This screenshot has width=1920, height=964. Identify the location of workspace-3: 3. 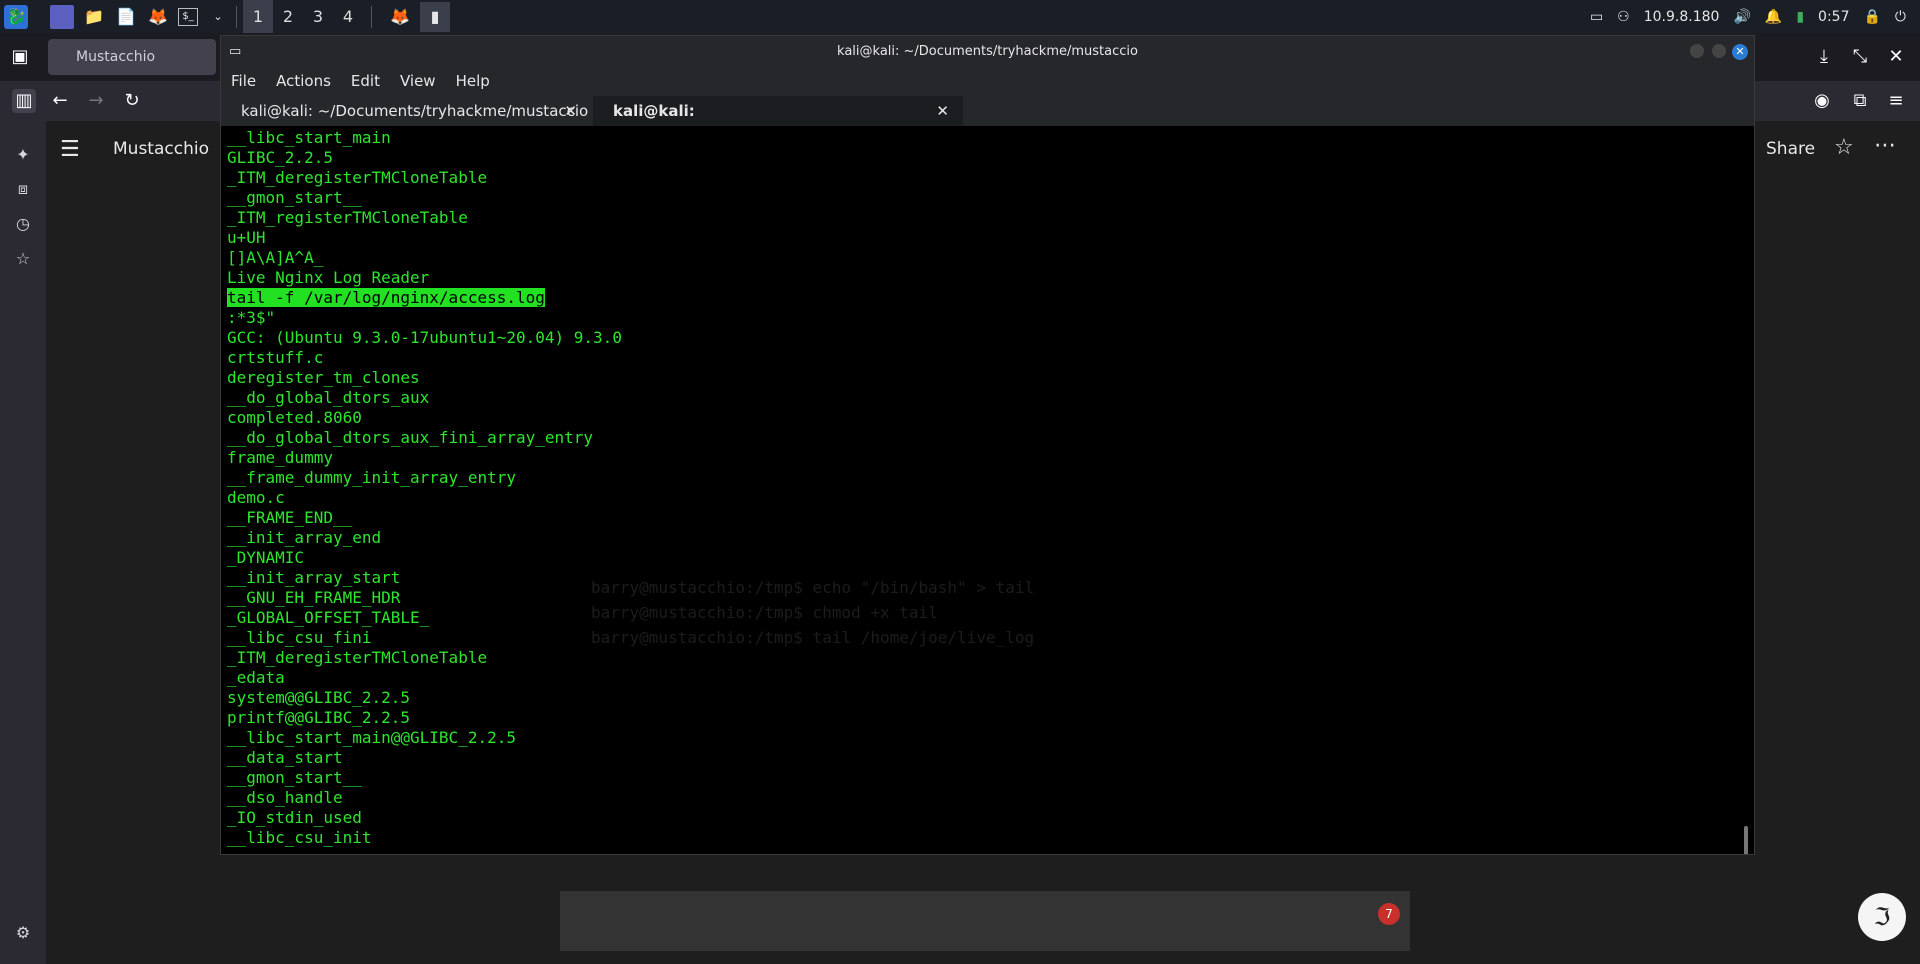
(318, 16).